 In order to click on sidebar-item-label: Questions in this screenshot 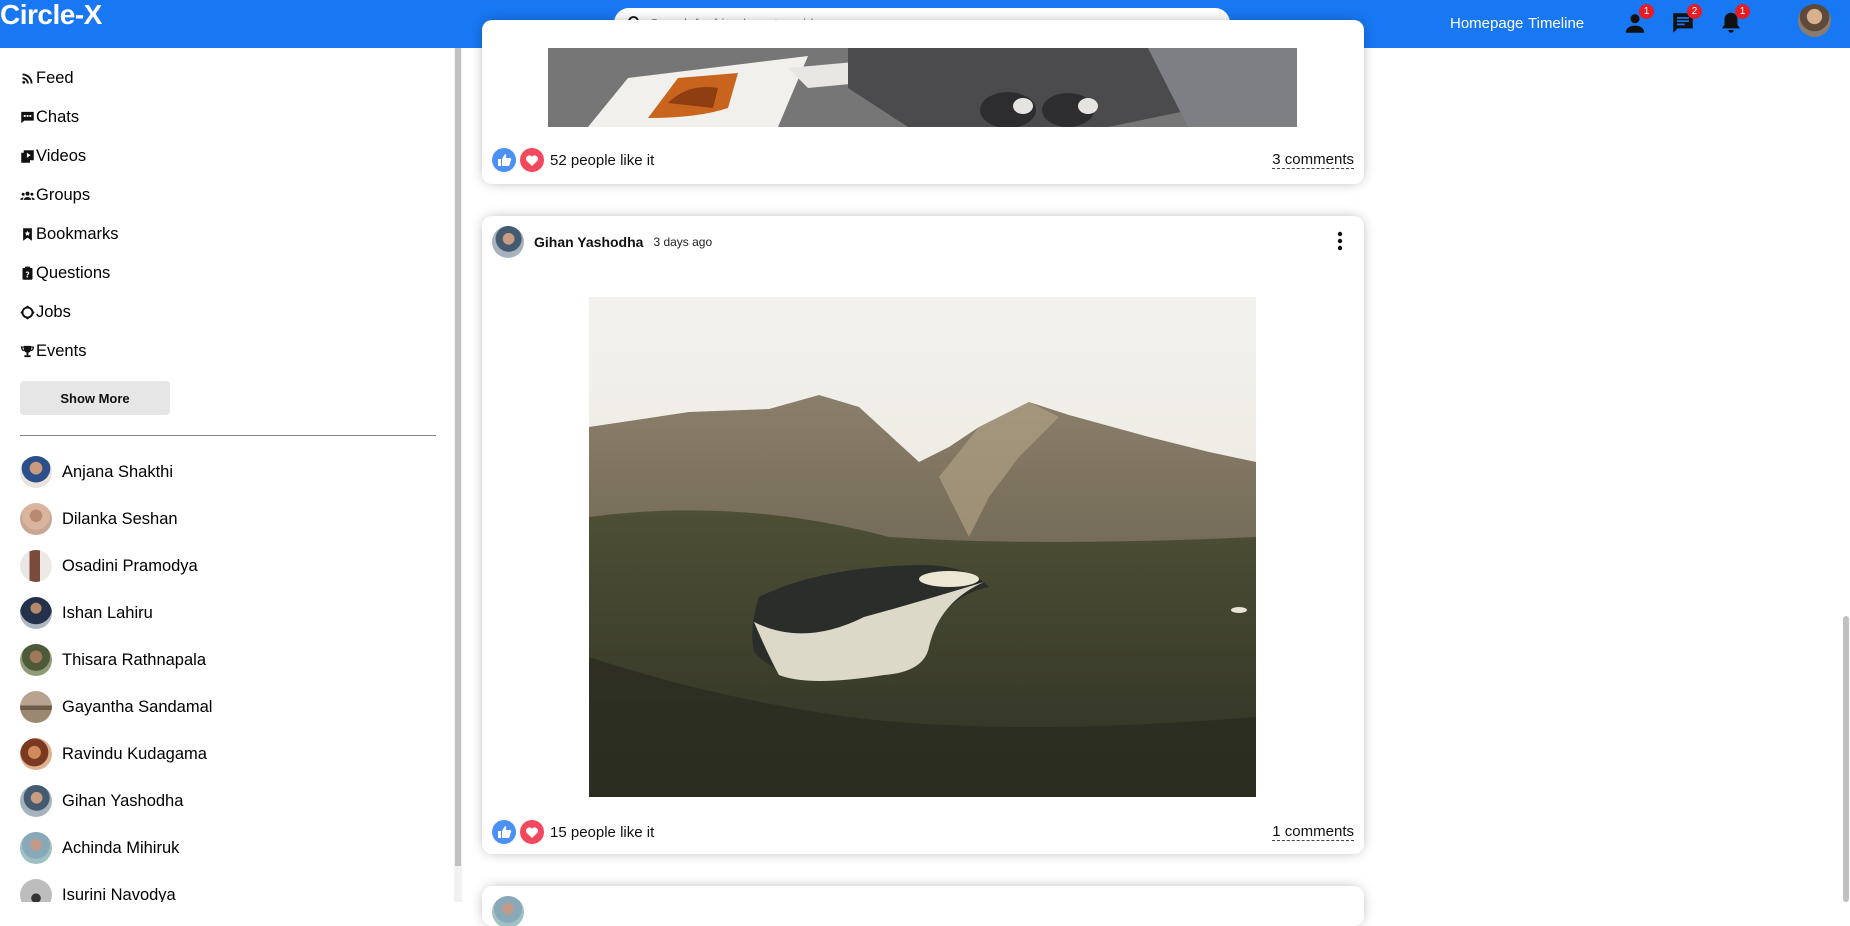, I will do `click(73, 272)`.